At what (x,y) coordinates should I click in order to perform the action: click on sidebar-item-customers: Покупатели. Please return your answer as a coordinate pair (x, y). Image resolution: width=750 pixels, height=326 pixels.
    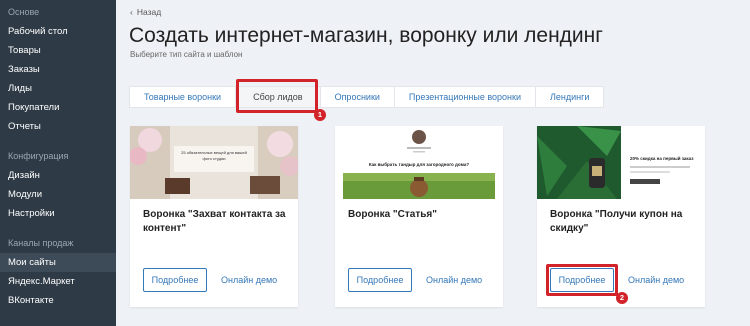
    Looking at the image, I should click on (58, 107).